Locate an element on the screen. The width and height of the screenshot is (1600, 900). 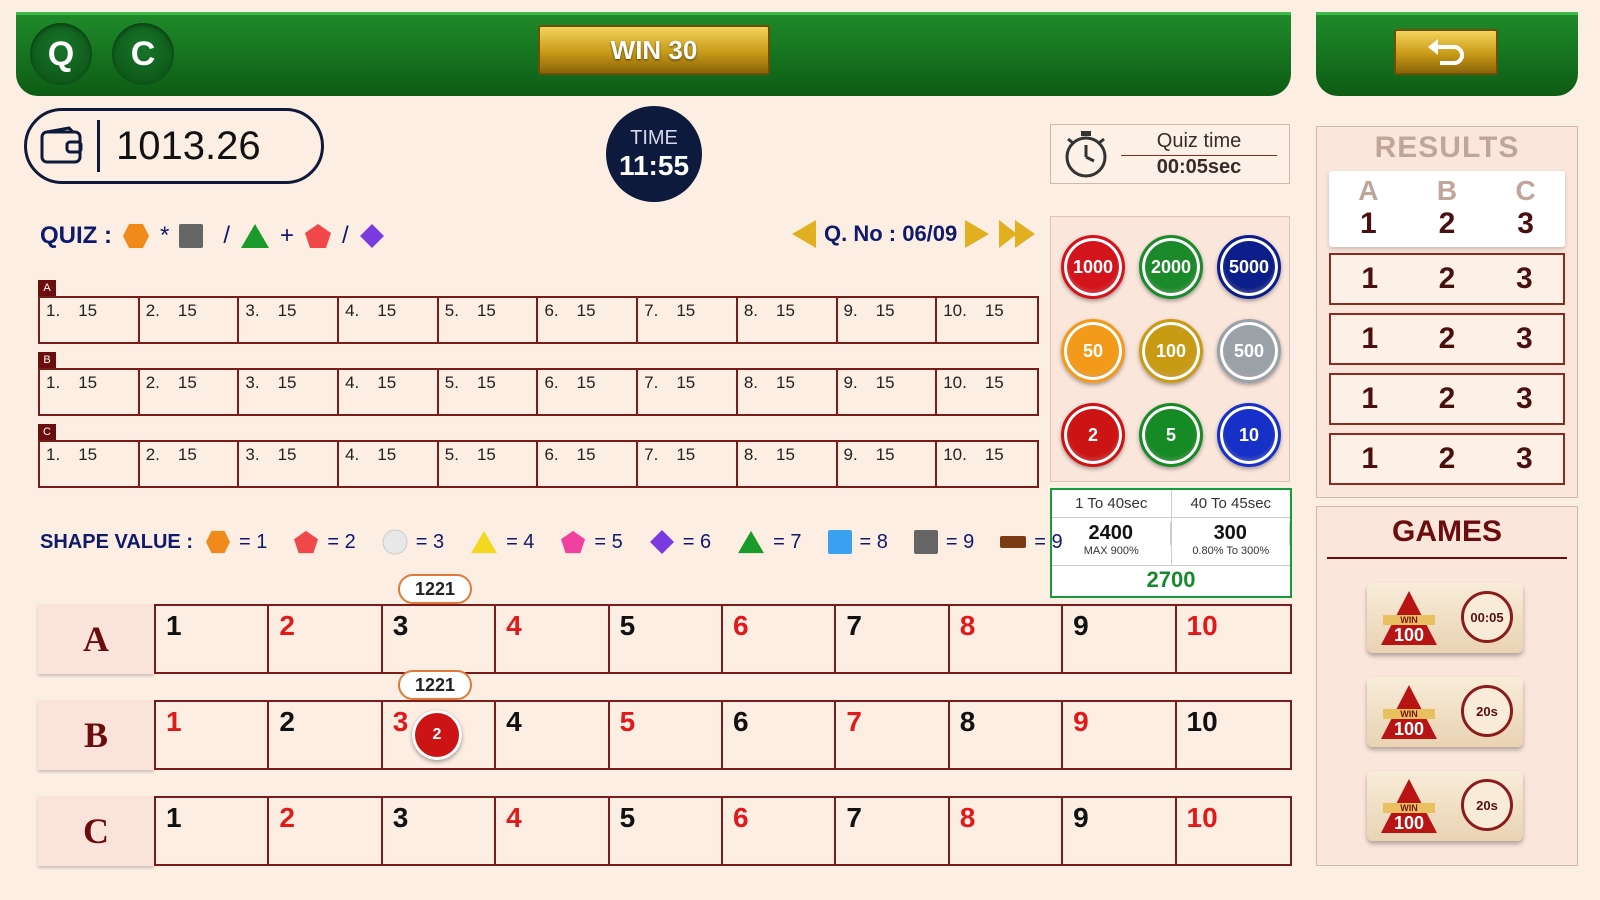
board-c-cell: 2 is located at coordinates (326, 831).